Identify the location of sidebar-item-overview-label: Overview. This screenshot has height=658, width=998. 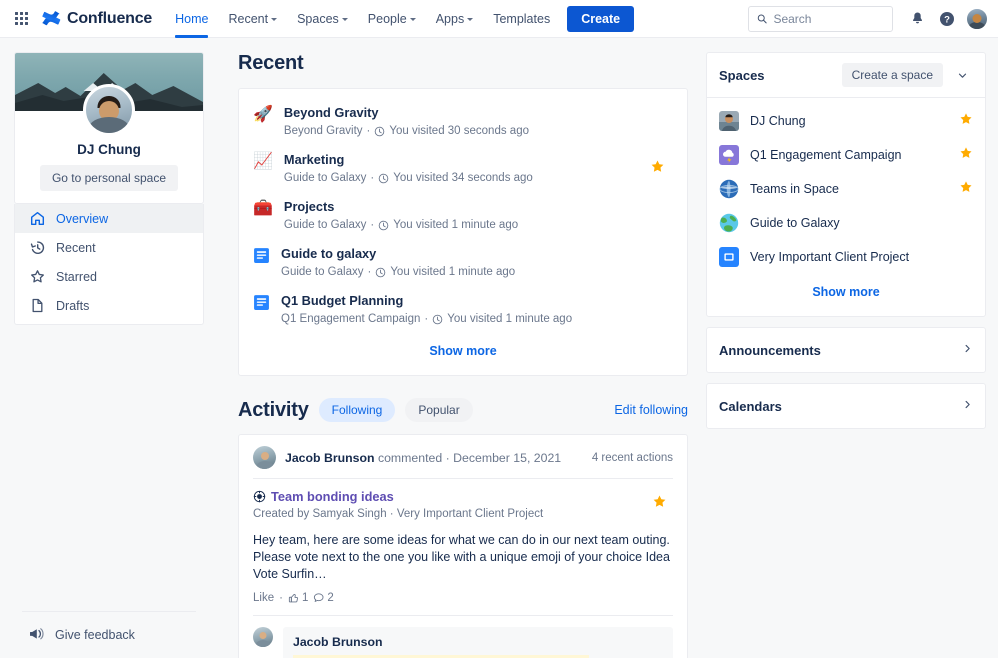
(82, 218).